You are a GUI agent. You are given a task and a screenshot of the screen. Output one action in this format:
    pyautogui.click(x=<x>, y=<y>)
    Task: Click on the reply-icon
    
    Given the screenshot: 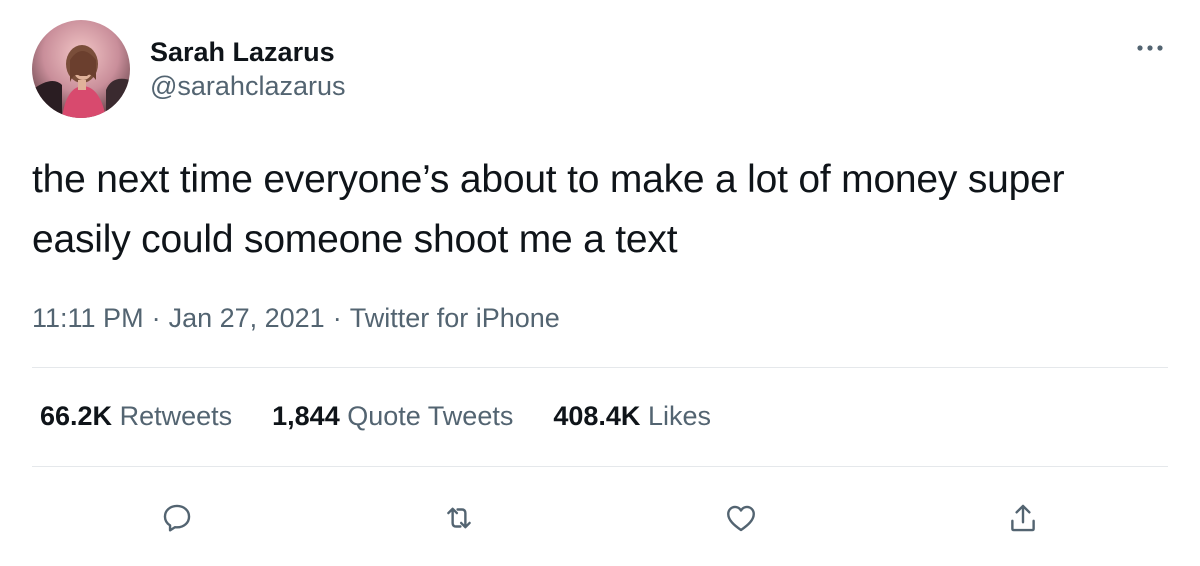 What is the action you would take?
    pyautogui.click(x=177, y=518)
    